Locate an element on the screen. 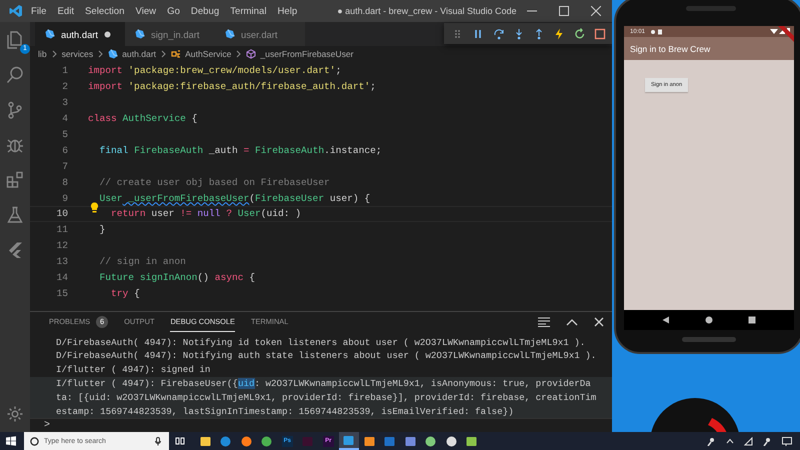  breadcrumb-item: AuthService is located at coordinates (201, 54).